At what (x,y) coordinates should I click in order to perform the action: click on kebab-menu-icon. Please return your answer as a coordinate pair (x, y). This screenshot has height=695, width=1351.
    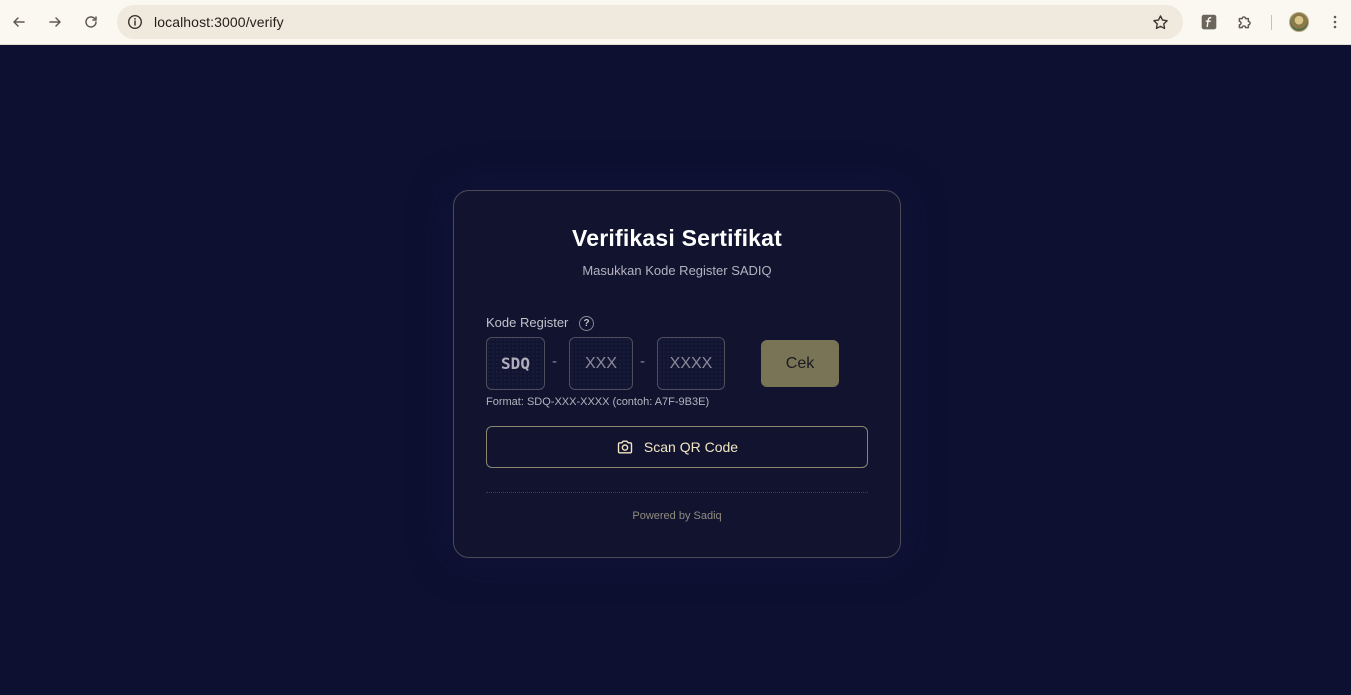
    Looking at the image, I should click on (1335, 22).